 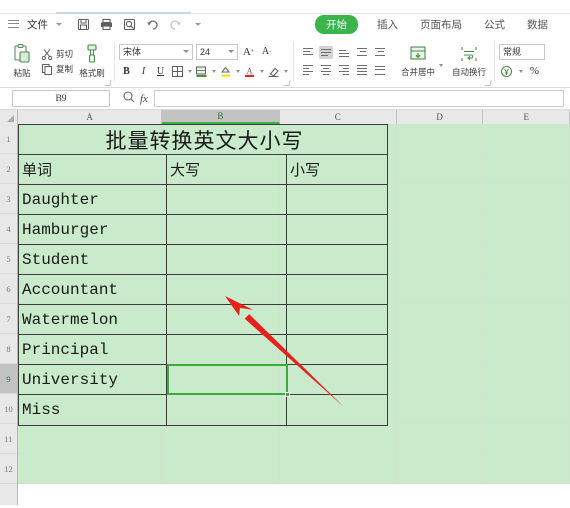 What do you see at coordinates (90, 117) in the screenshot?
I see `column-header-a: A` at bounding box center [90, 117].